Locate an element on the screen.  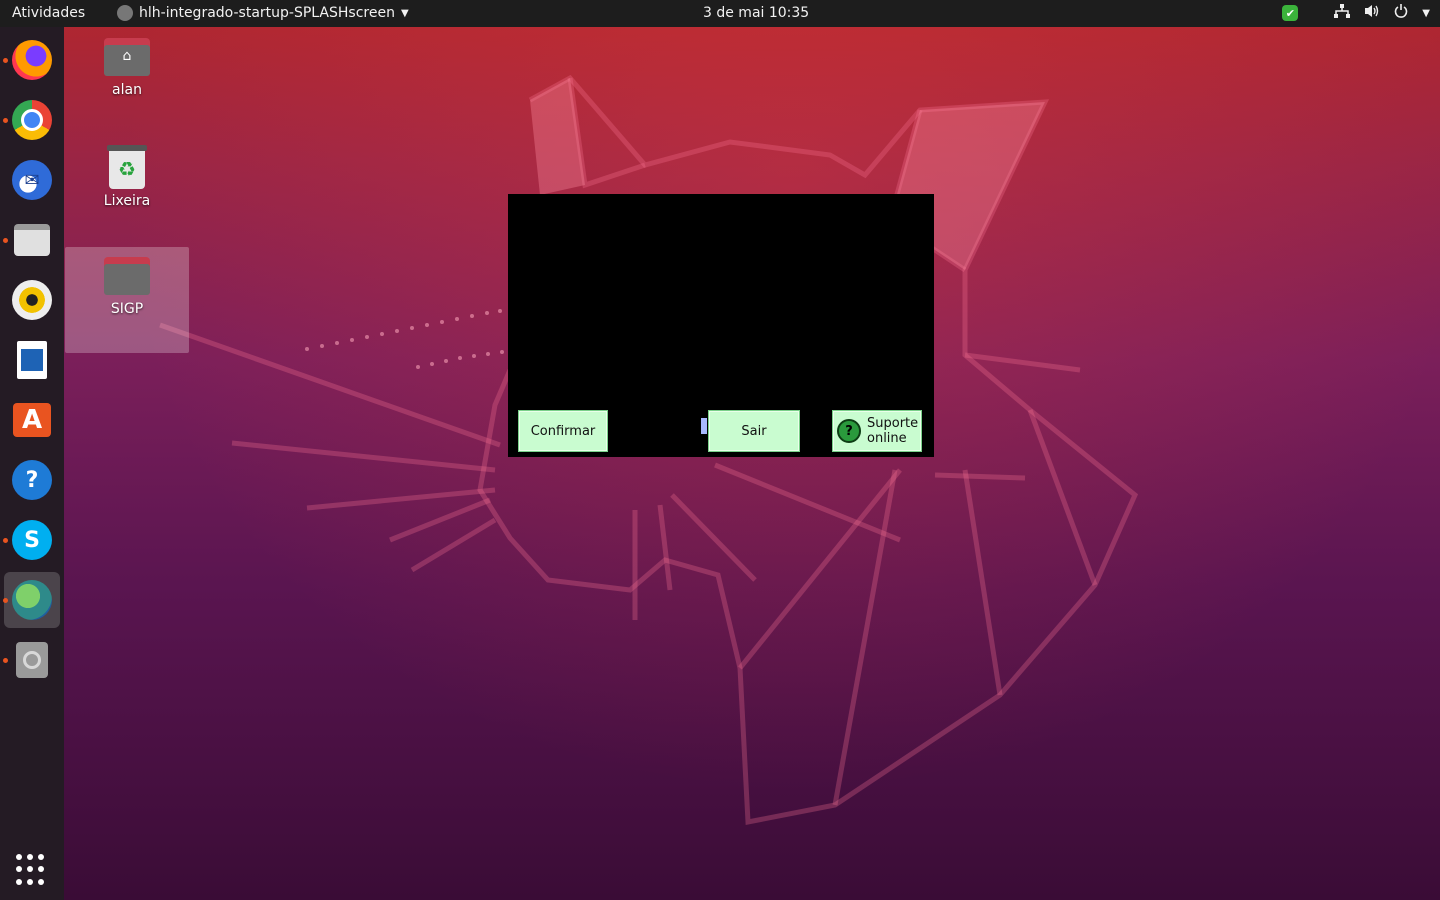
app-menu-label: hlh-integrado-startup-SPLASHscreen is located at coordinates (267, 13).